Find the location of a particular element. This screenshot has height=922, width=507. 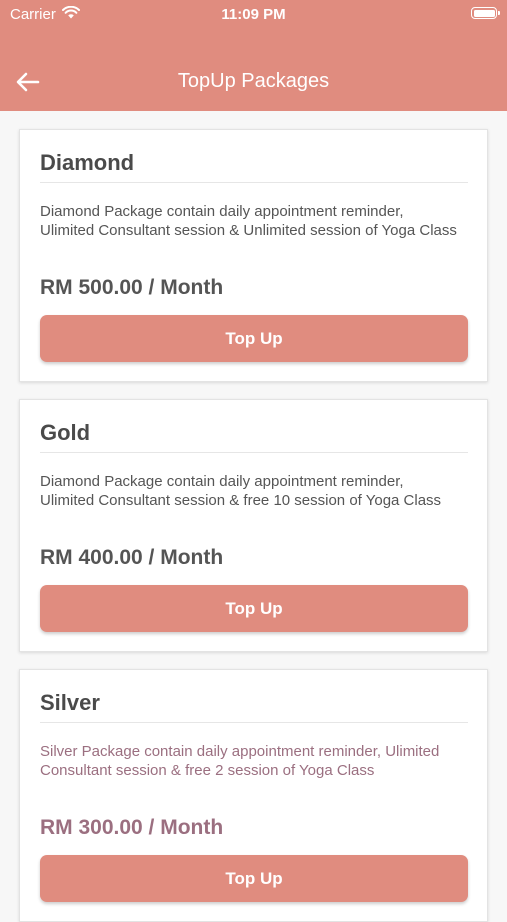

package-name: Gold is located at coordinates (65, 432).